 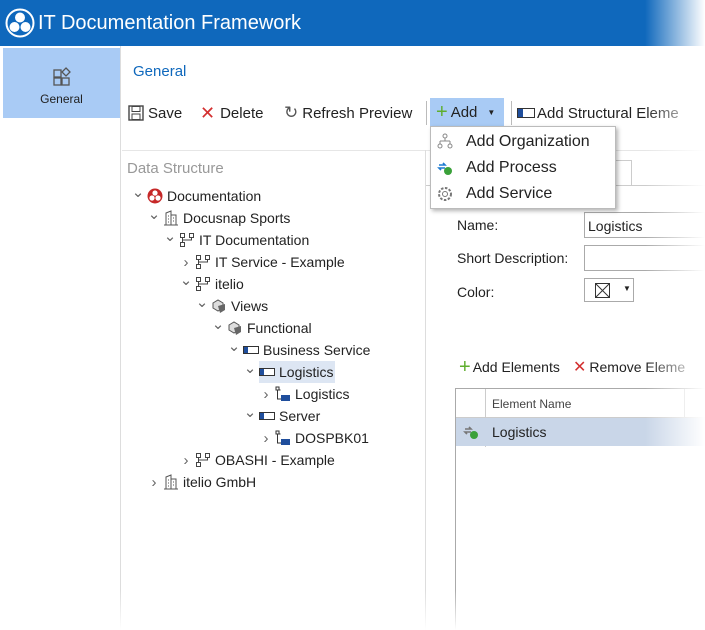 I want to click on remove-elements-button: ✕ Remove Eleme, so click(x=629, y=367).